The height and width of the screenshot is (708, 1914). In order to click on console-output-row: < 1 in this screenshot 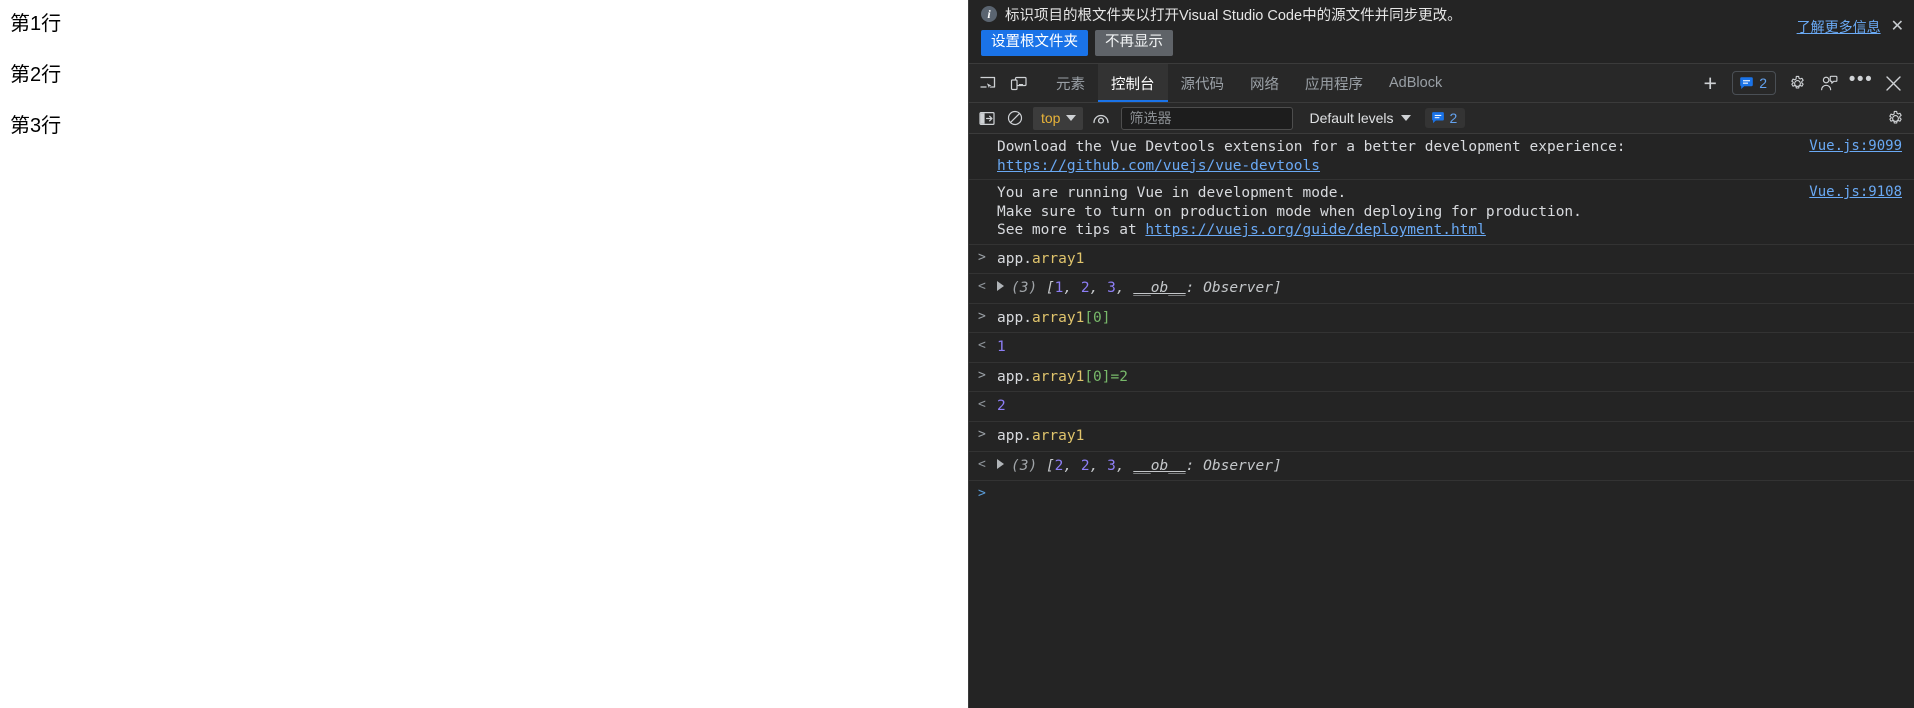, I will do `click(1441, 348)`.